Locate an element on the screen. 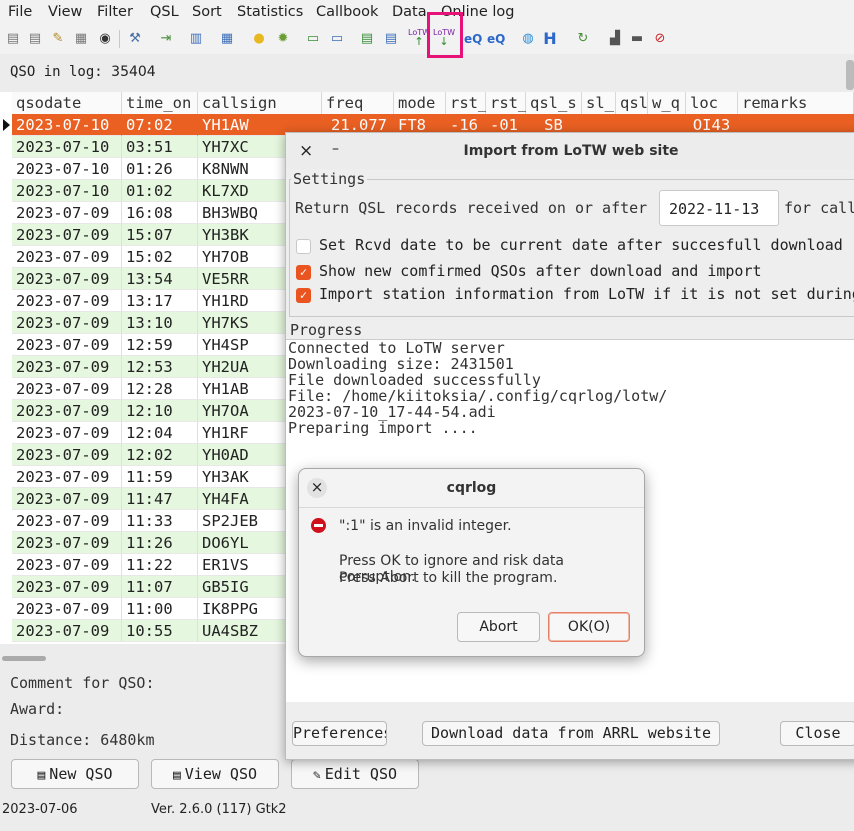  lotw-dialog-title: Import from LoTW web site is located at coordinates (571, 151).